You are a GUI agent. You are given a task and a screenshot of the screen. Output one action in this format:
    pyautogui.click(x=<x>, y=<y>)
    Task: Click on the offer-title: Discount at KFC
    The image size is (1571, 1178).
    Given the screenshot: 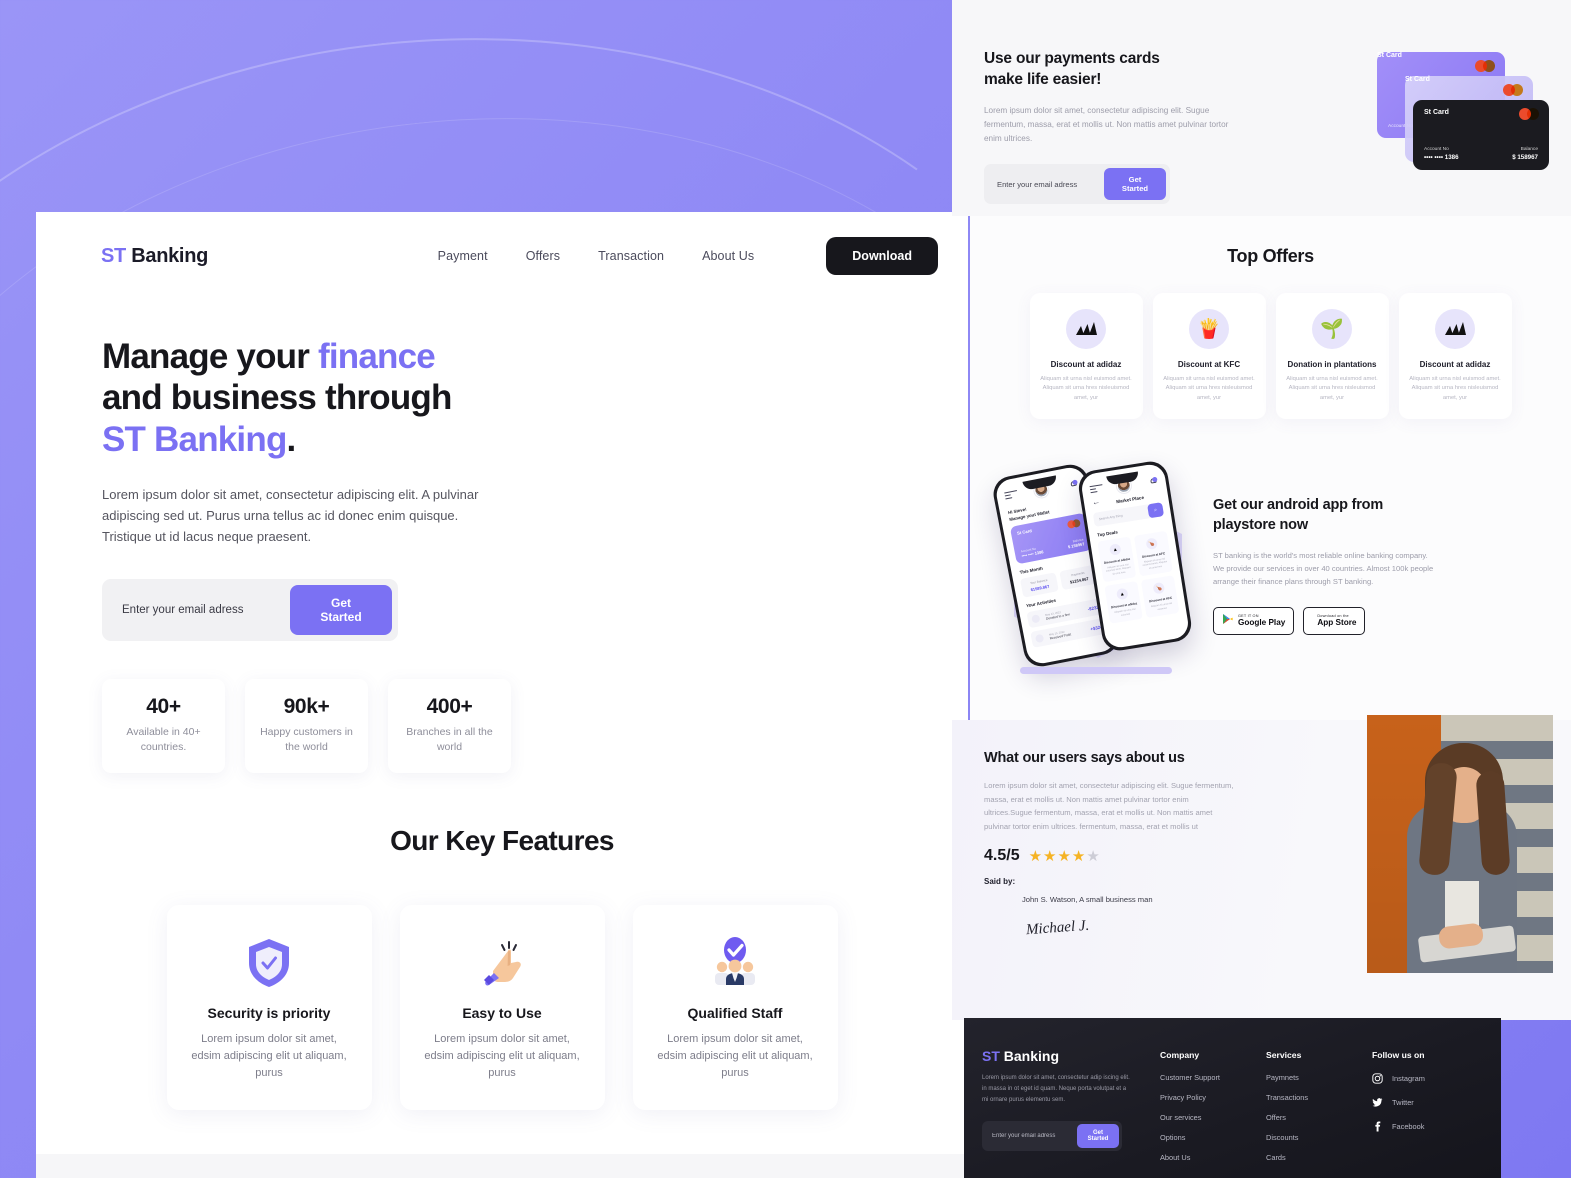 What is the action you would take?
    pyautogui.click(x=1209, y=364)
    